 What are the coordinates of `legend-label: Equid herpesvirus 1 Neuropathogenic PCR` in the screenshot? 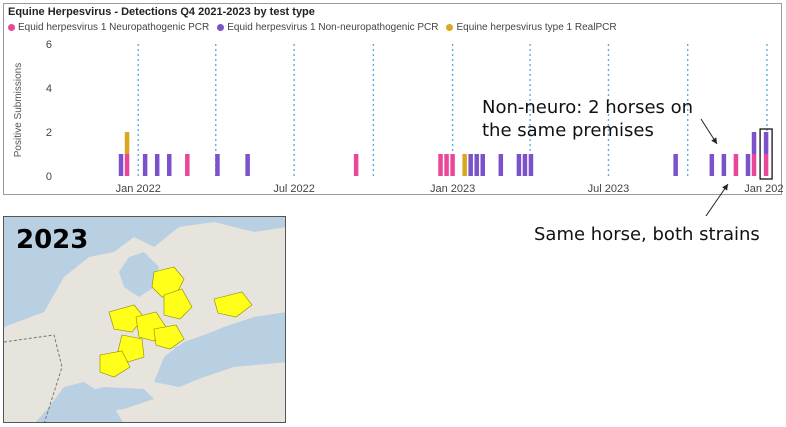 It's located at (114, 27).